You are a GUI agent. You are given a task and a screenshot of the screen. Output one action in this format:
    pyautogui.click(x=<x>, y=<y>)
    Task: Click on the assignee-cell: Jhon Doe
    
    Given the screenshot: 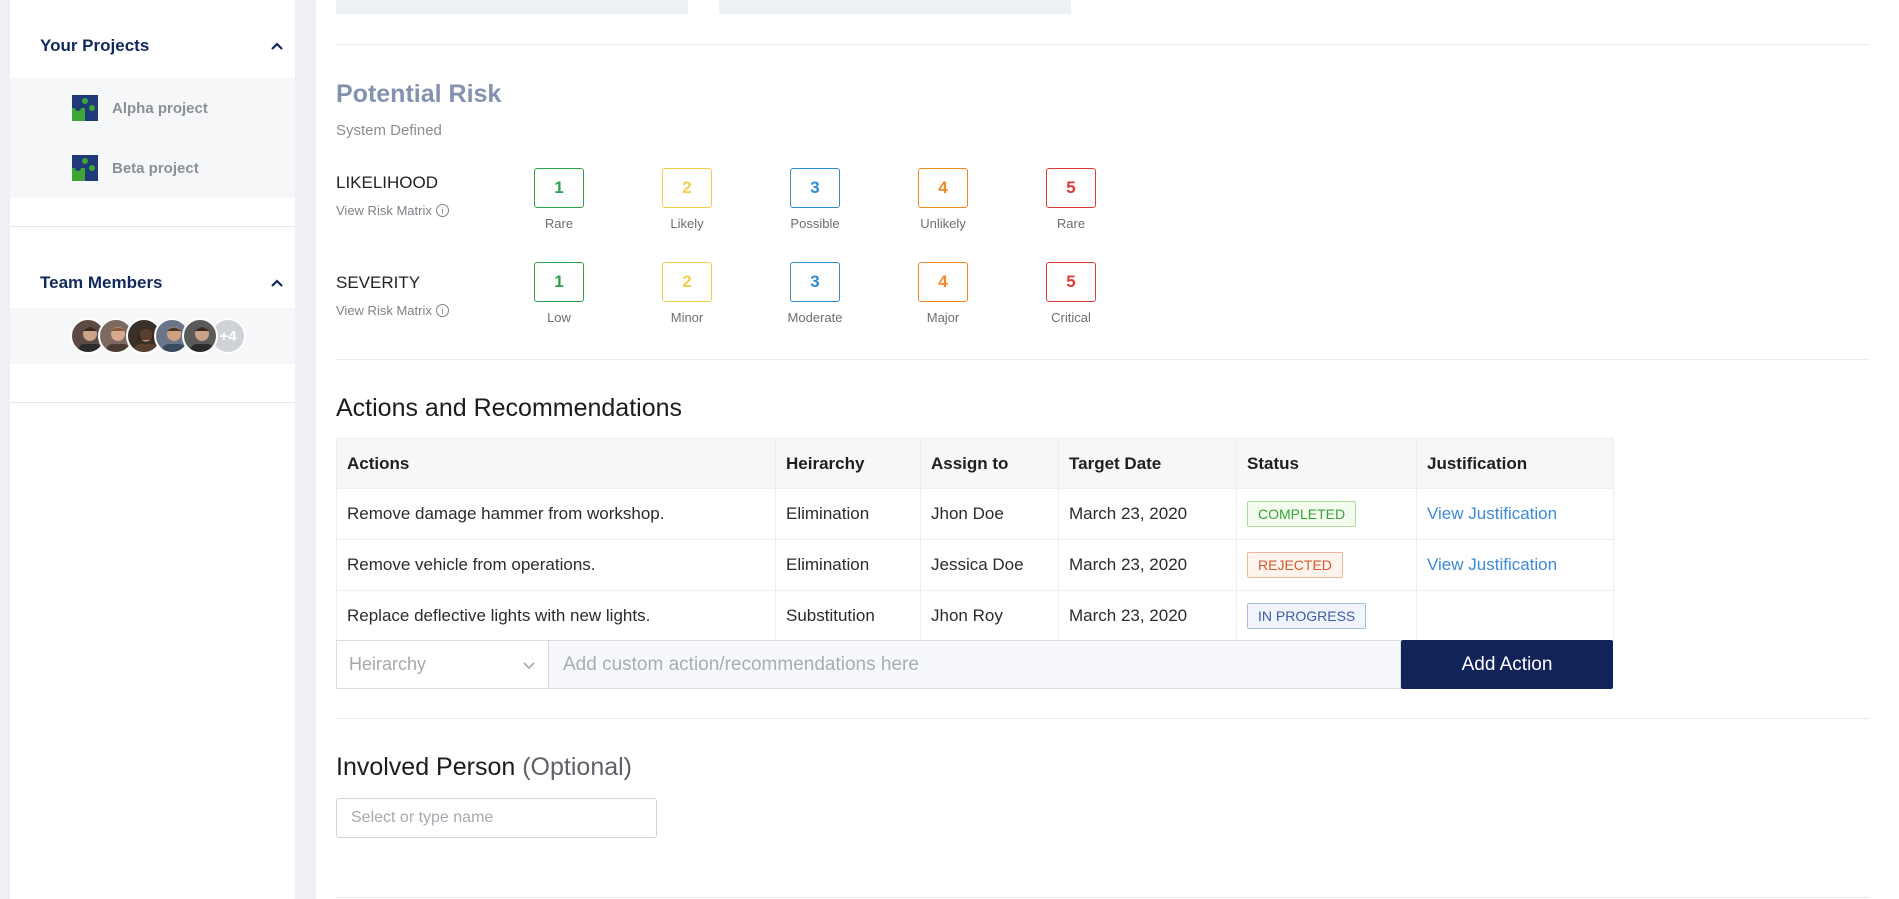 What is the action you would take?
    pyautogui.click(x=989, y=514)
    